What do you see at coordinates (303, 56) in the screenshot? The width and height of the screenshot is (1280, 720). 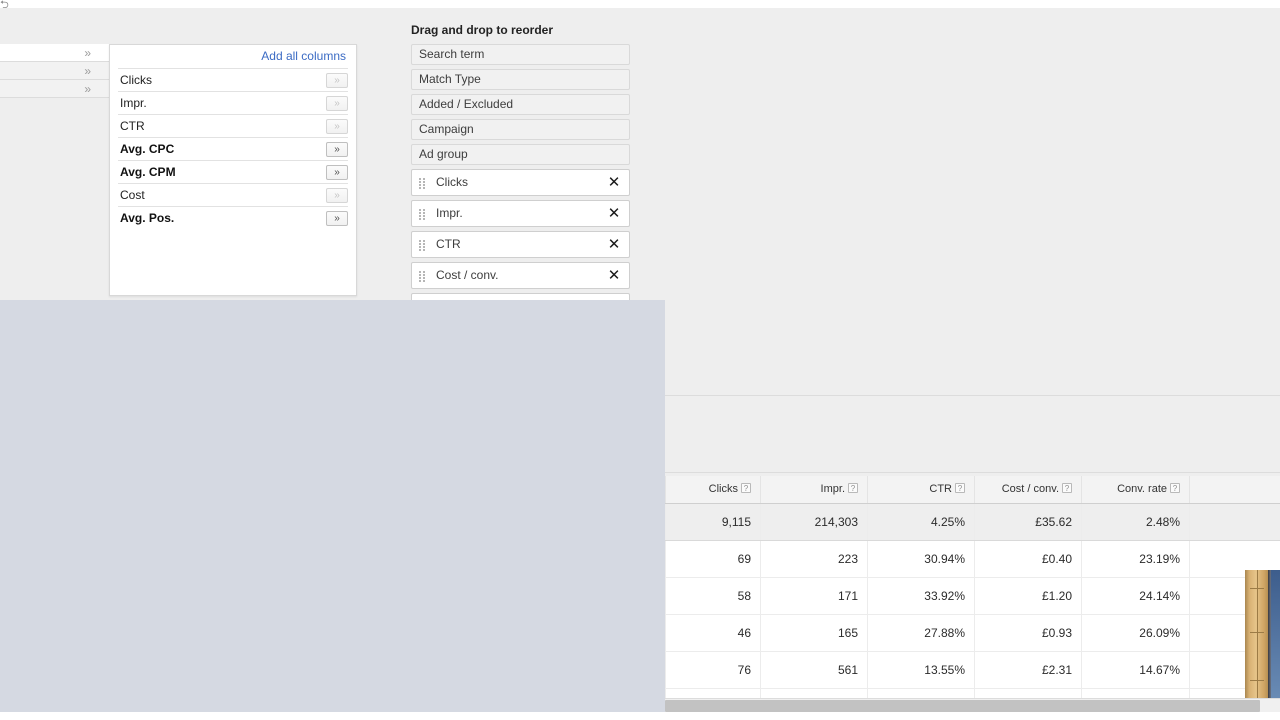 I see `add-all-columns-link: Add all columns` at bounding box center [303, 56].